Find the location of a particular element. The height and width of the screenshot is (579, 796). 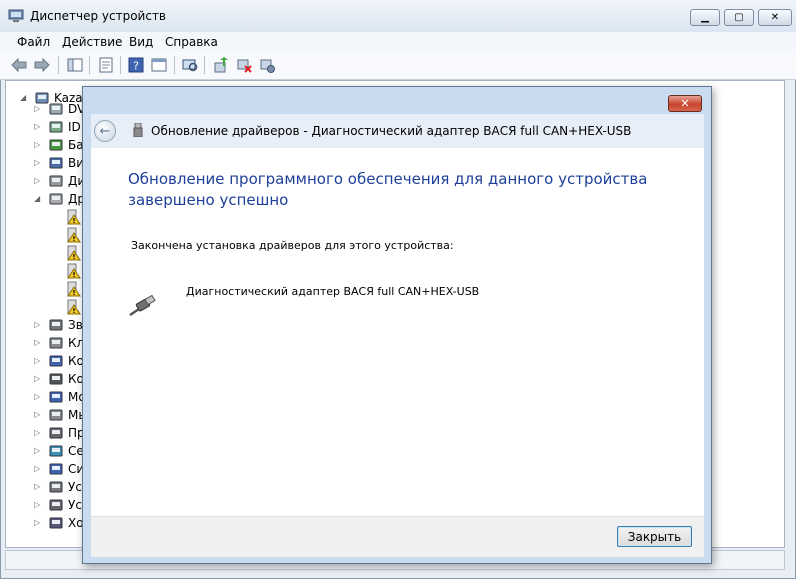

menu-action: Действие is located at coordinates (92, 42).